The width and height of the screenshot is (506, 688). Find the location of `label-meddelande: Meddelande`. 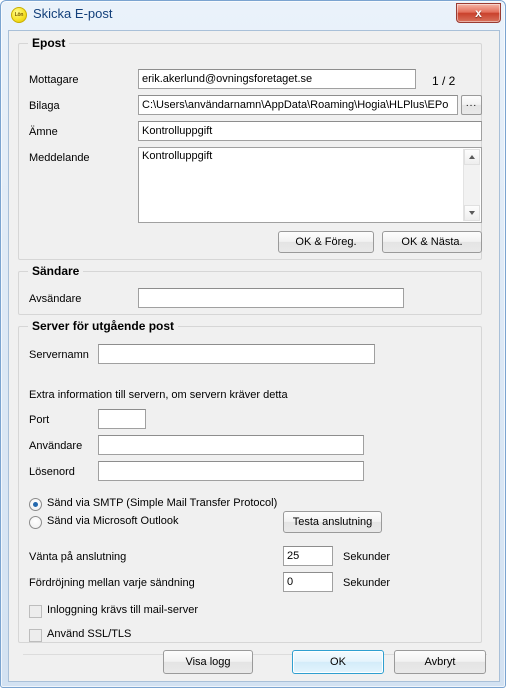

label-meddelande: Meddelande is located at coordinates (59, 158).